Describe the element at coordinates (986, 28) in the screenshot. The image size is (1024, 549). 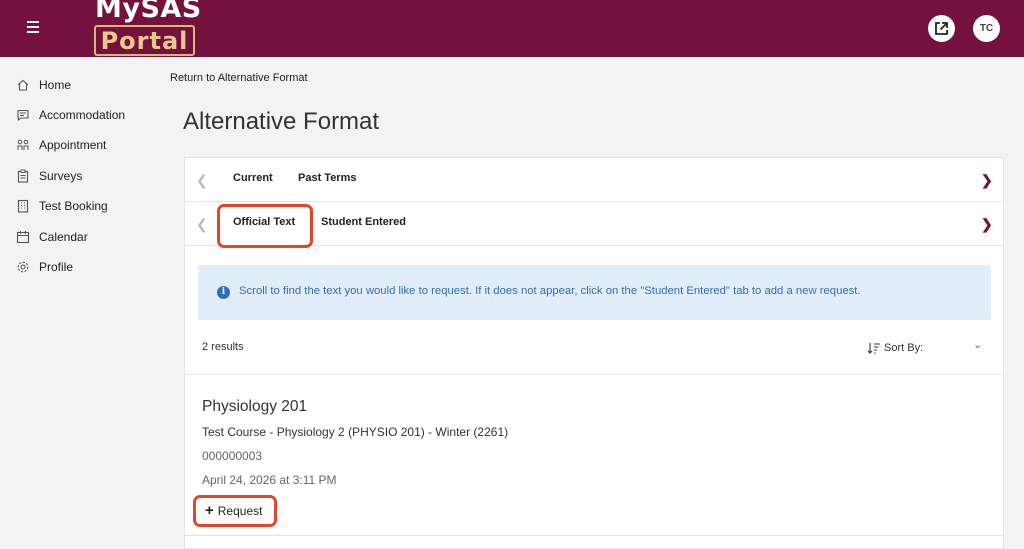
I see `user-avatar: TC` at that location.